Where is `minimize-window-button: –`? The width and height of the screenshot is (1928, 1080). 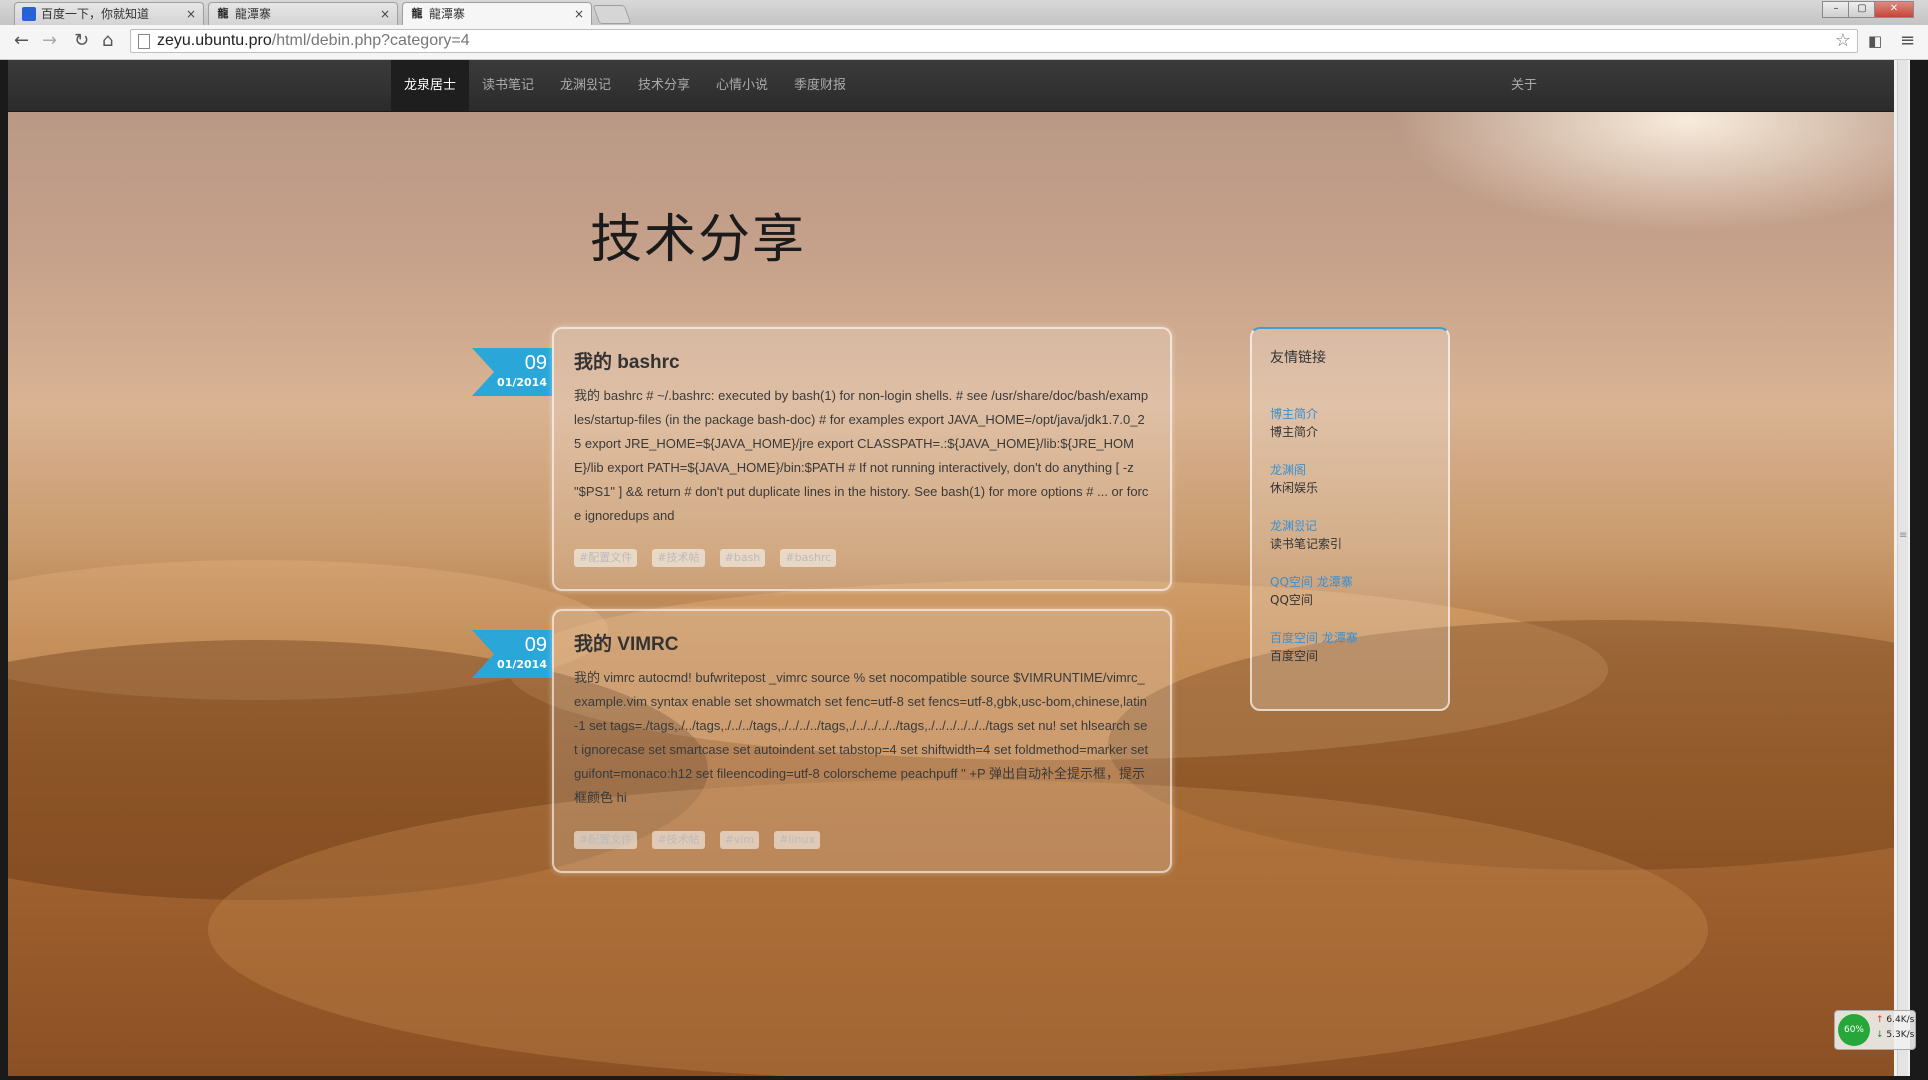 minimize-window-button: – is located at coordinates (1836, 9).